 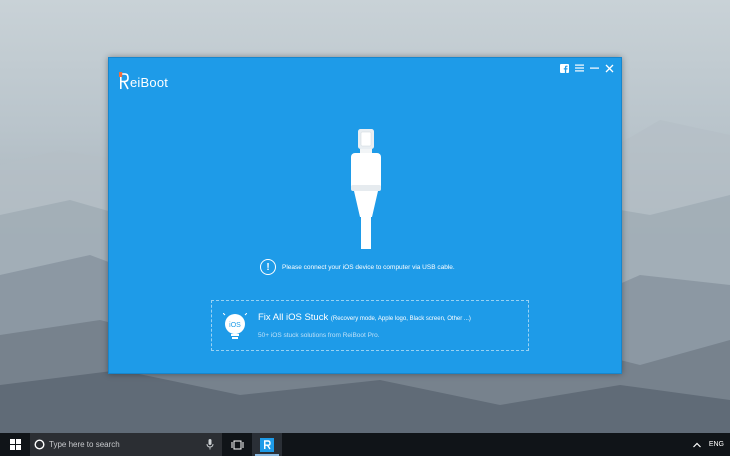 I want to click on close-icon, so click(x=609, y=68).